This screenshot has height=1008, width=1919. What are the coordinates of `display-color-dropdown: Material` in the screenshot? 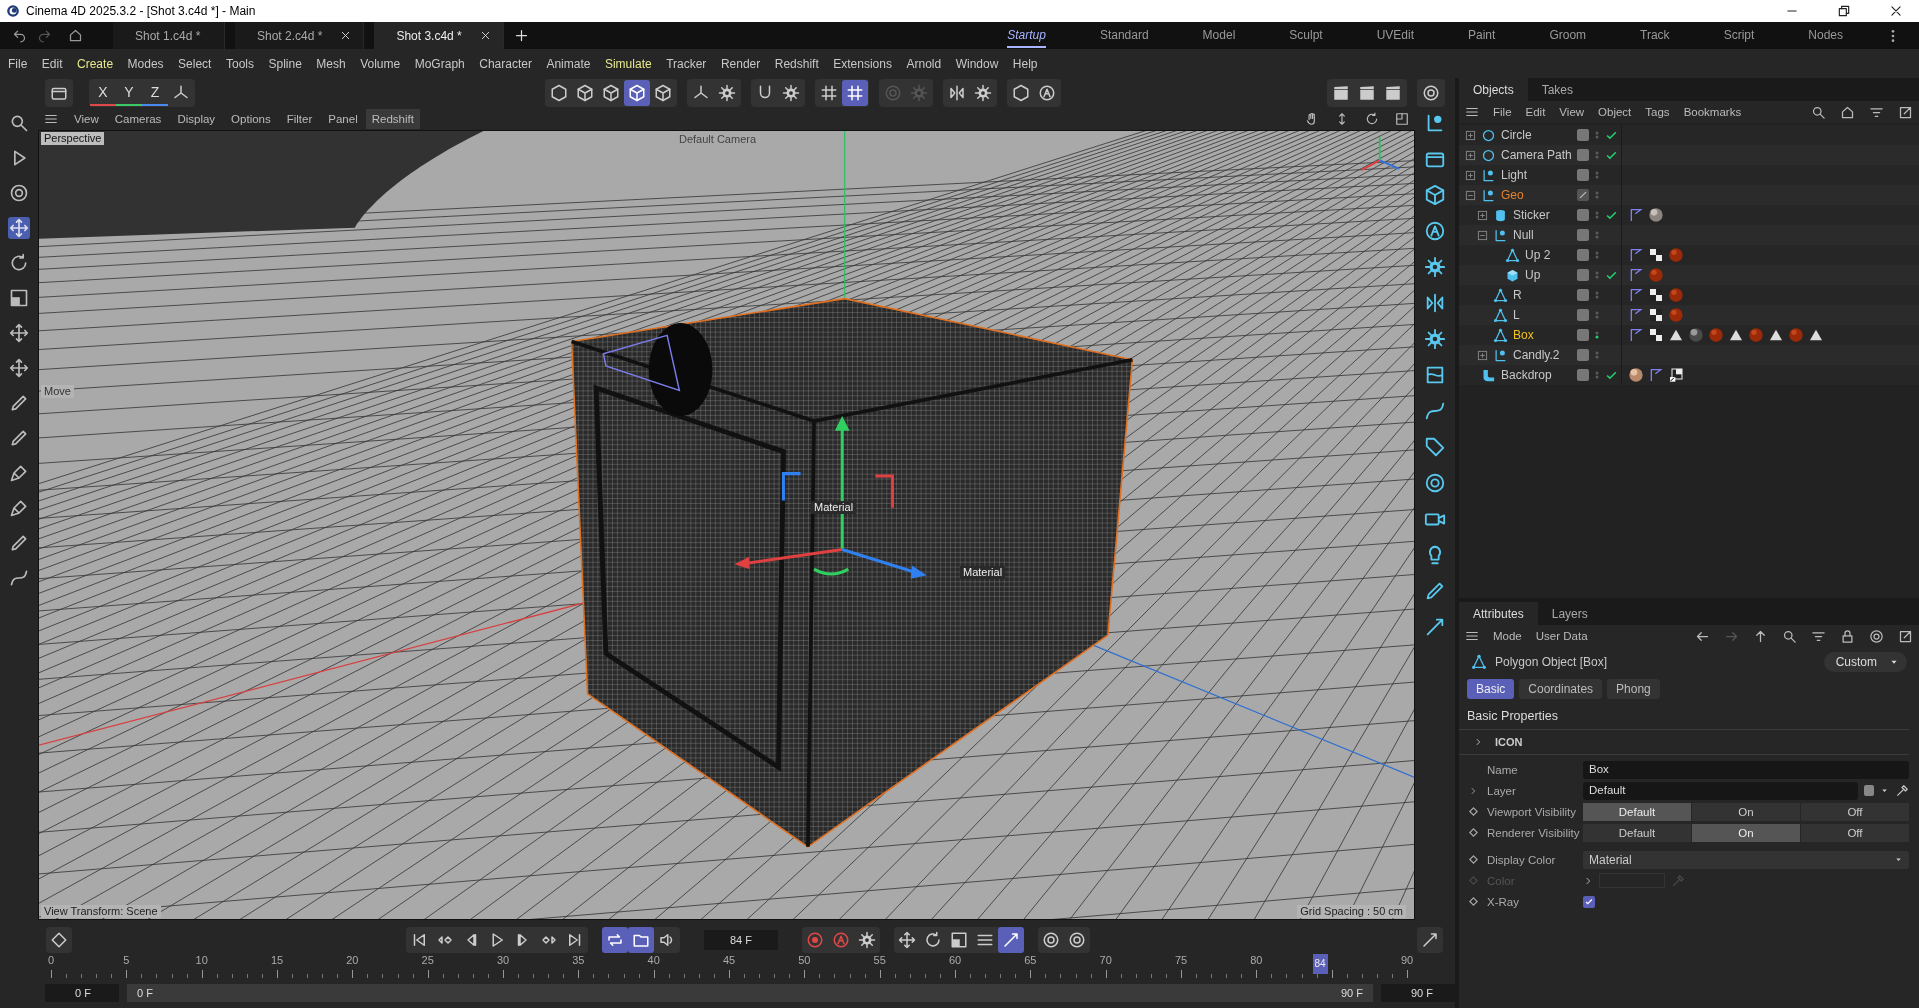 It's located at (1746, 859).